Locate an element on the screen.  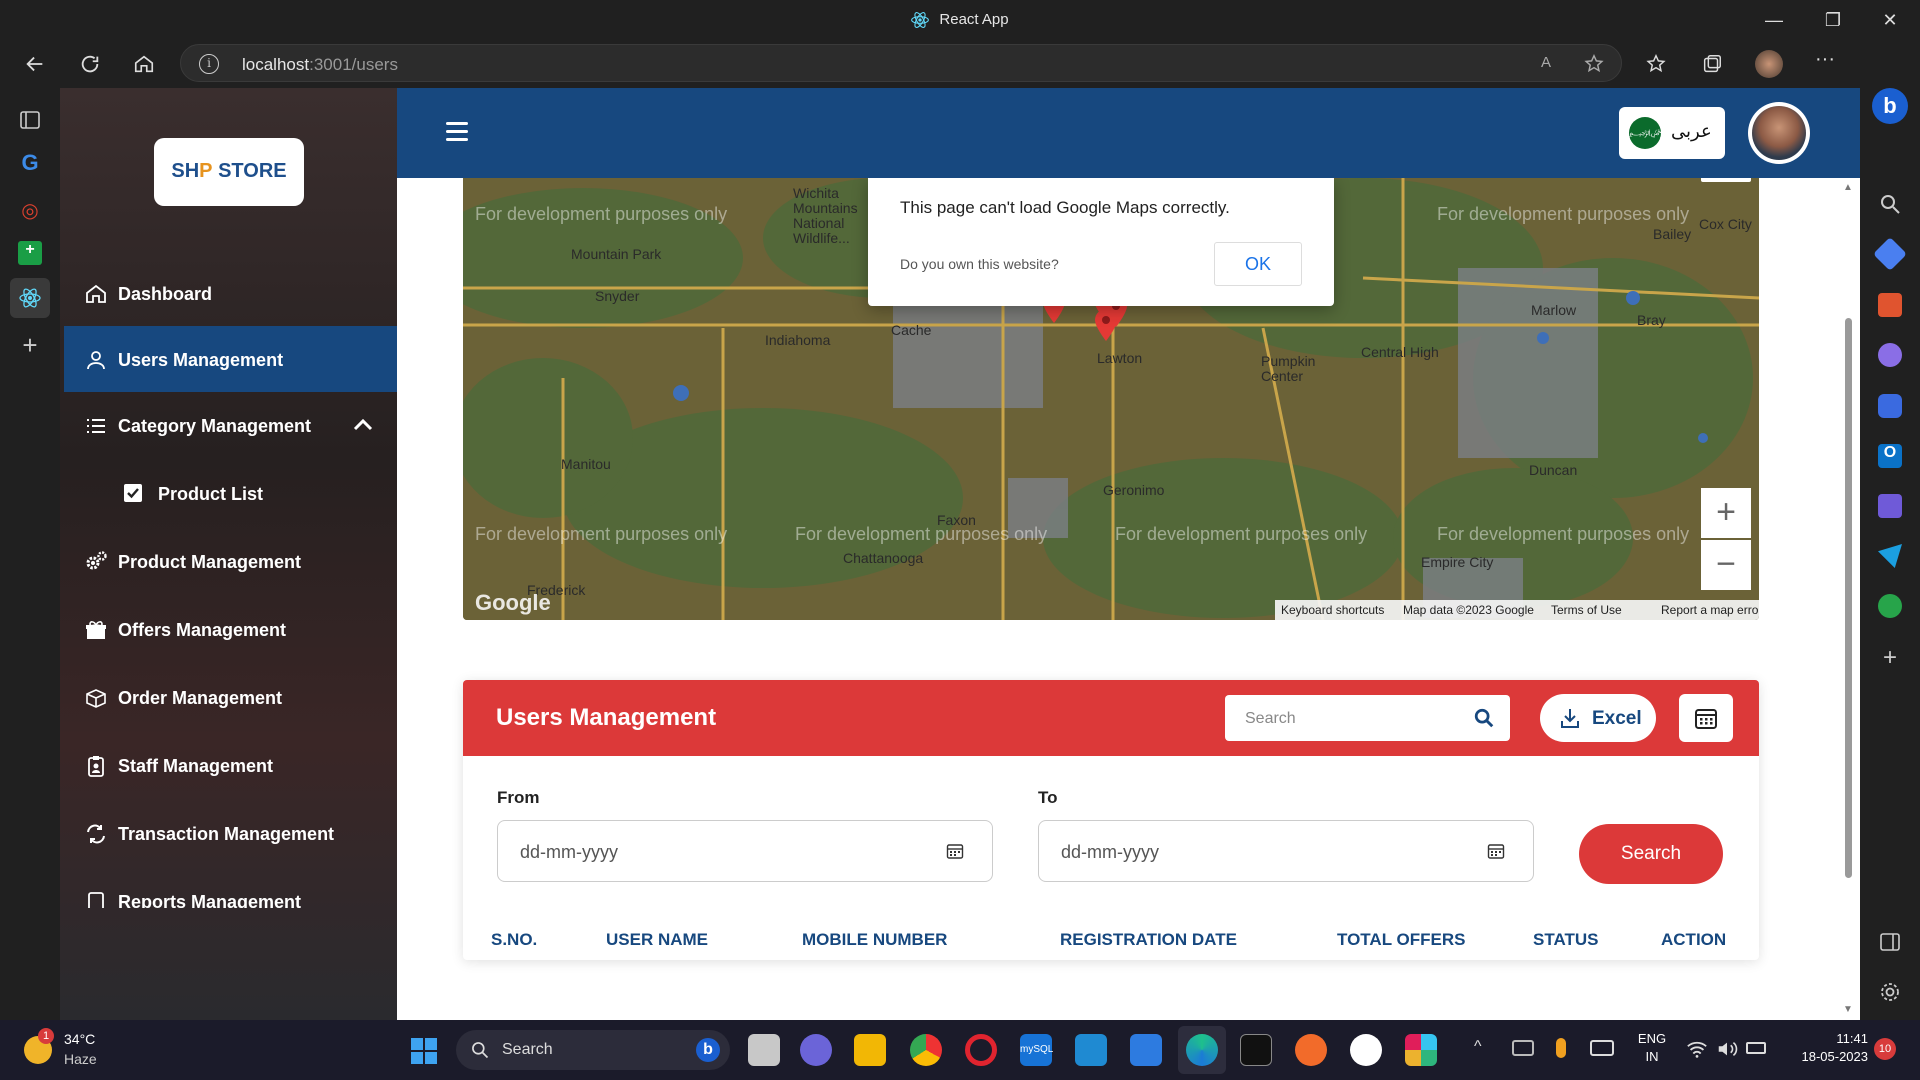
input-language: ENG IN is located at coordinates (1652, 1047).